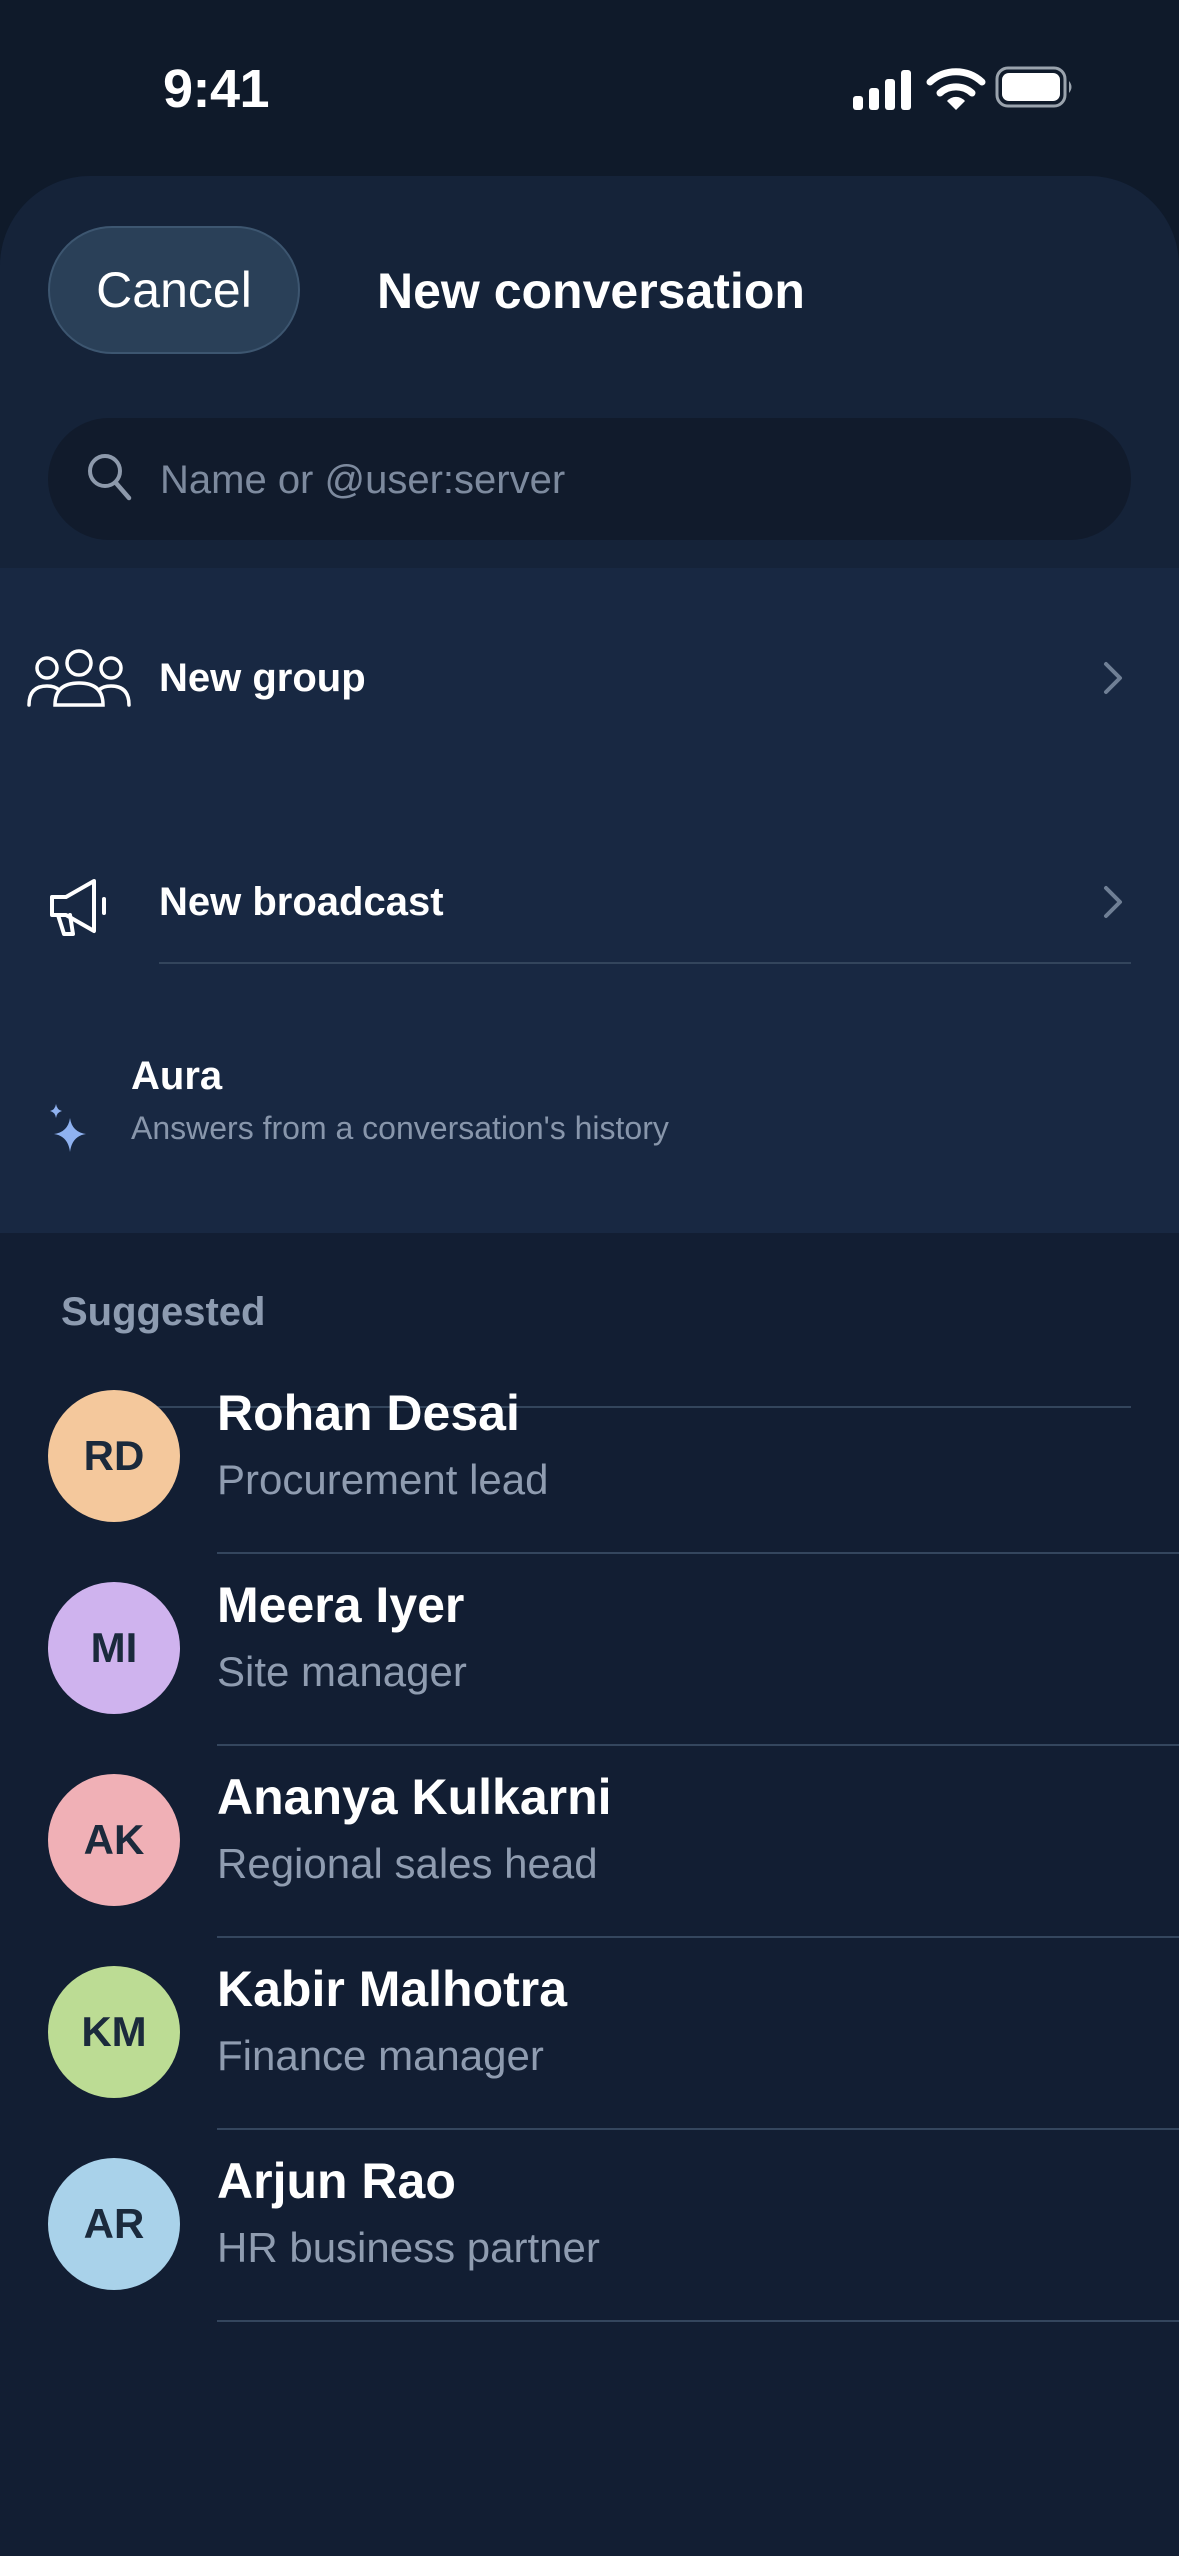  I want to click on suggested-heading: Suggested, so click(163, 1312).